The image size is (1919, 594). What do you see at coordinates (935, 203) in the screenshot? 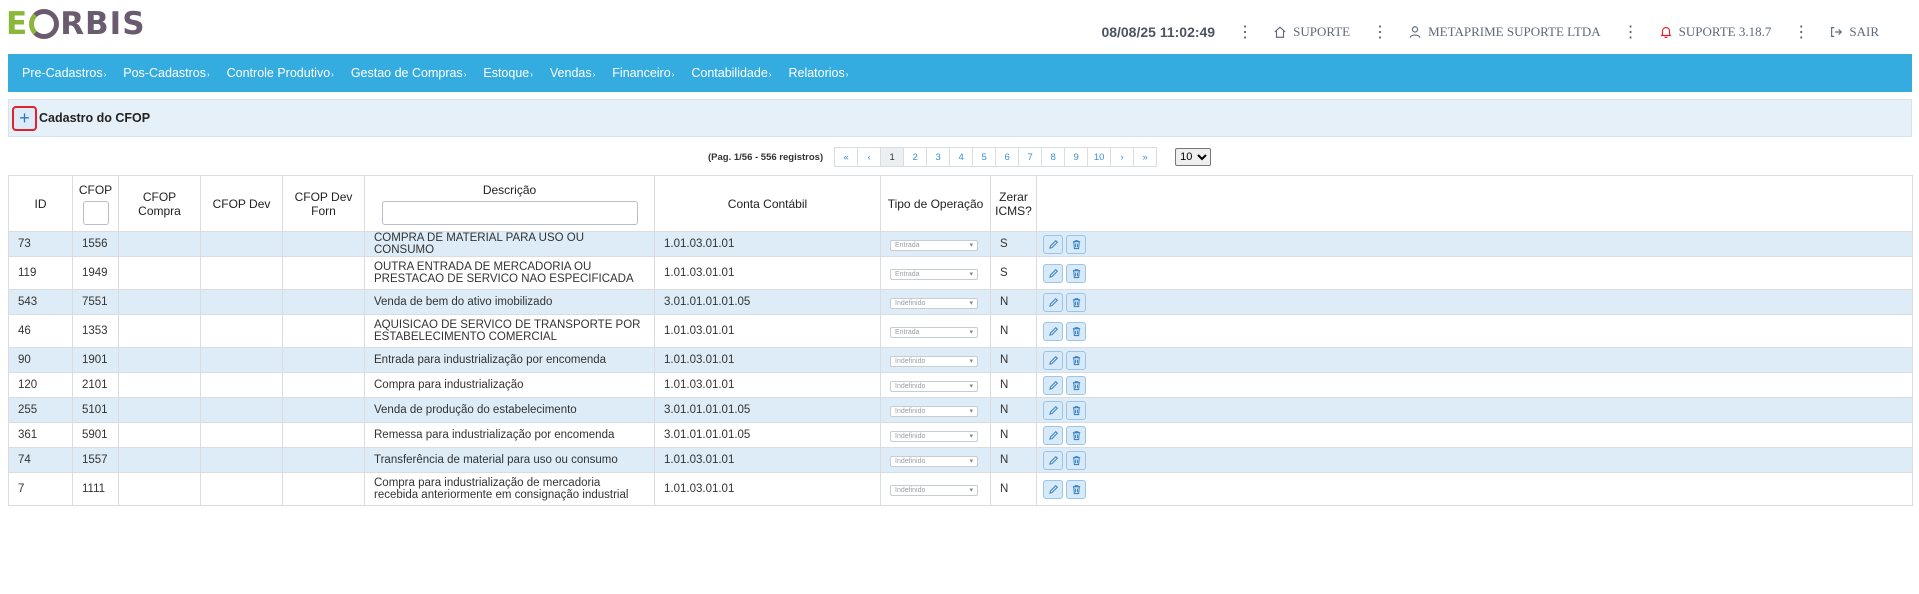
I see `col-tipo-operacao: Tipo de Operação` at bounding box center [935, 203].